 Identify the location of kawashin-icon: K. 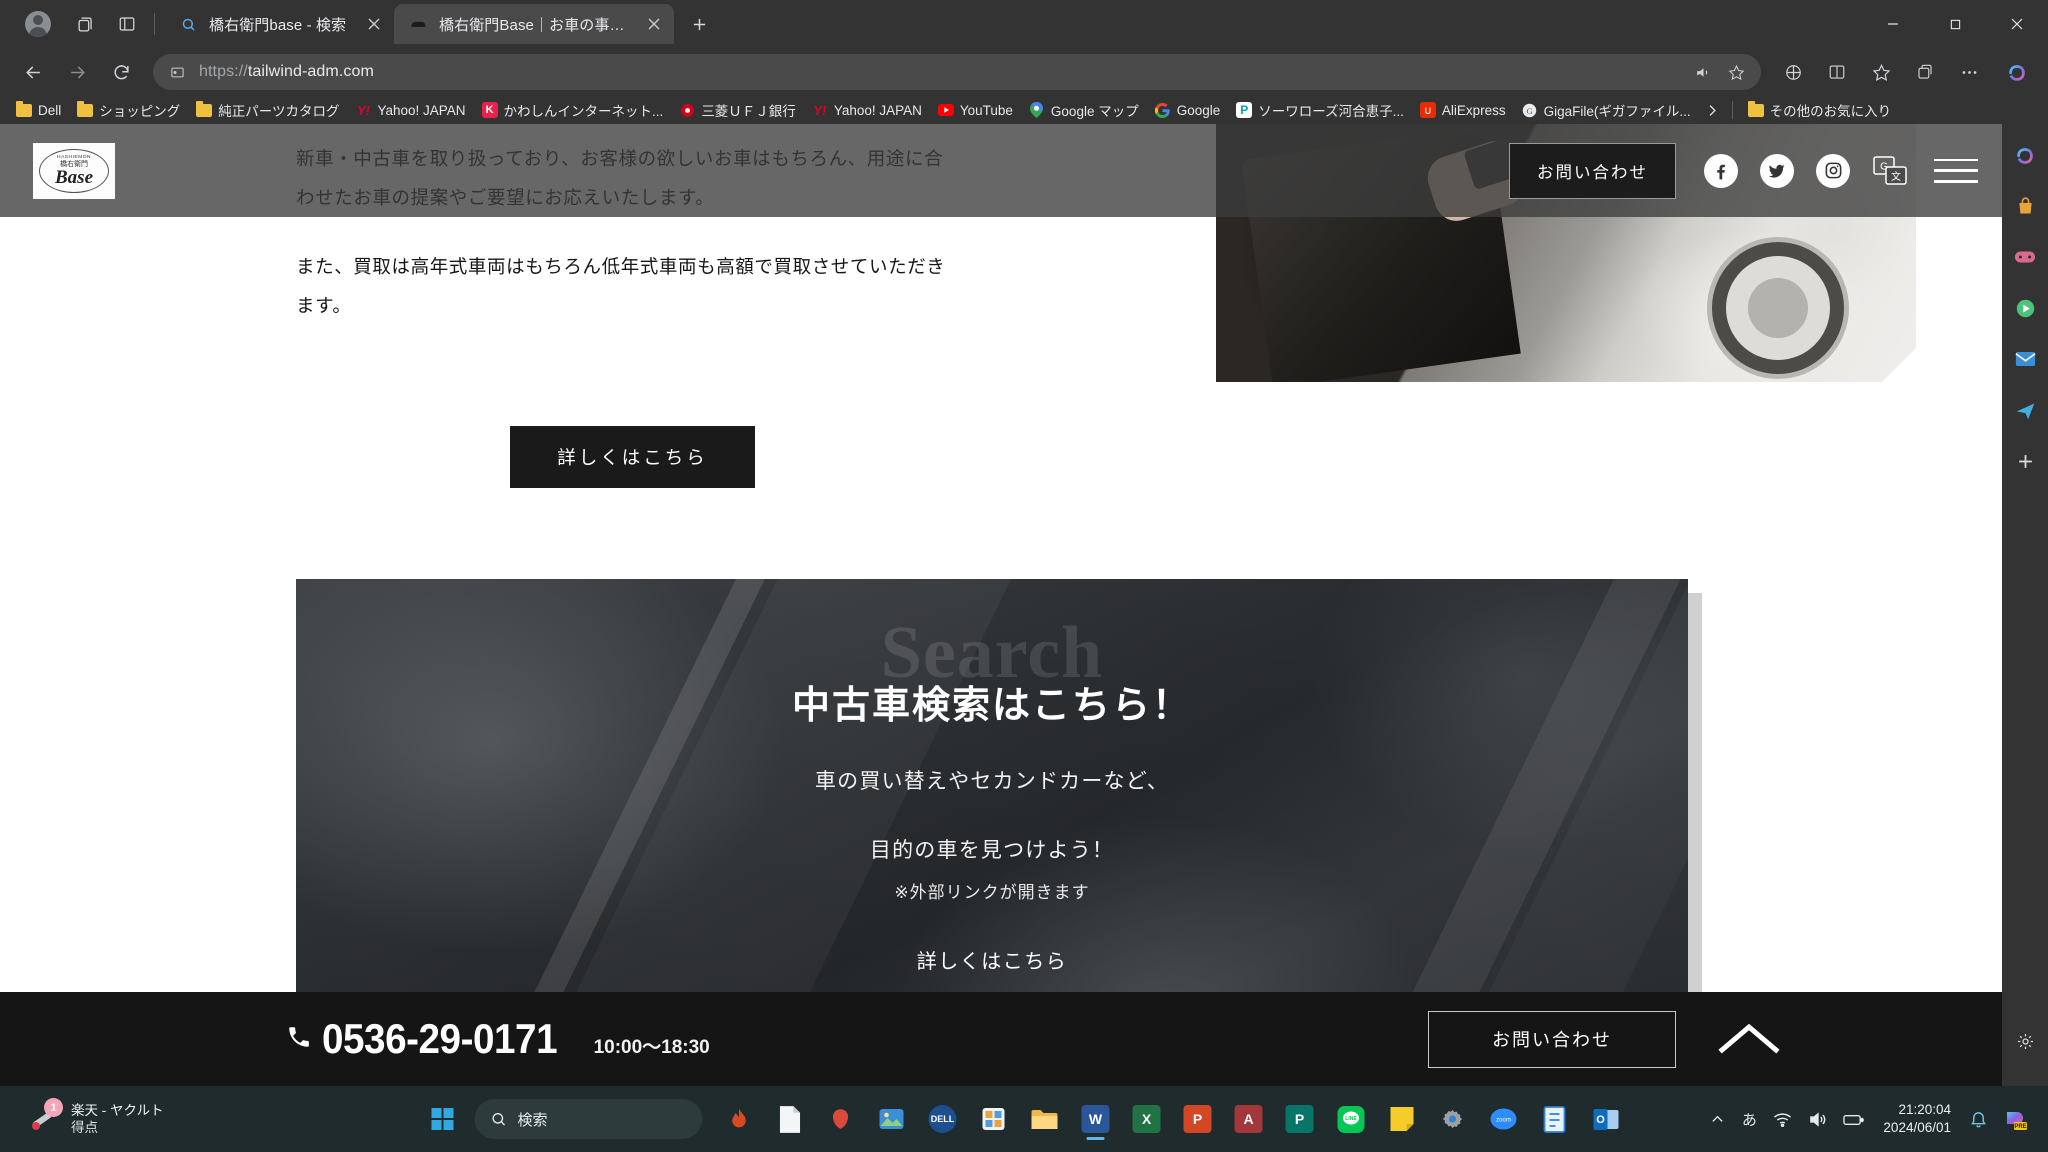
(489, 110).